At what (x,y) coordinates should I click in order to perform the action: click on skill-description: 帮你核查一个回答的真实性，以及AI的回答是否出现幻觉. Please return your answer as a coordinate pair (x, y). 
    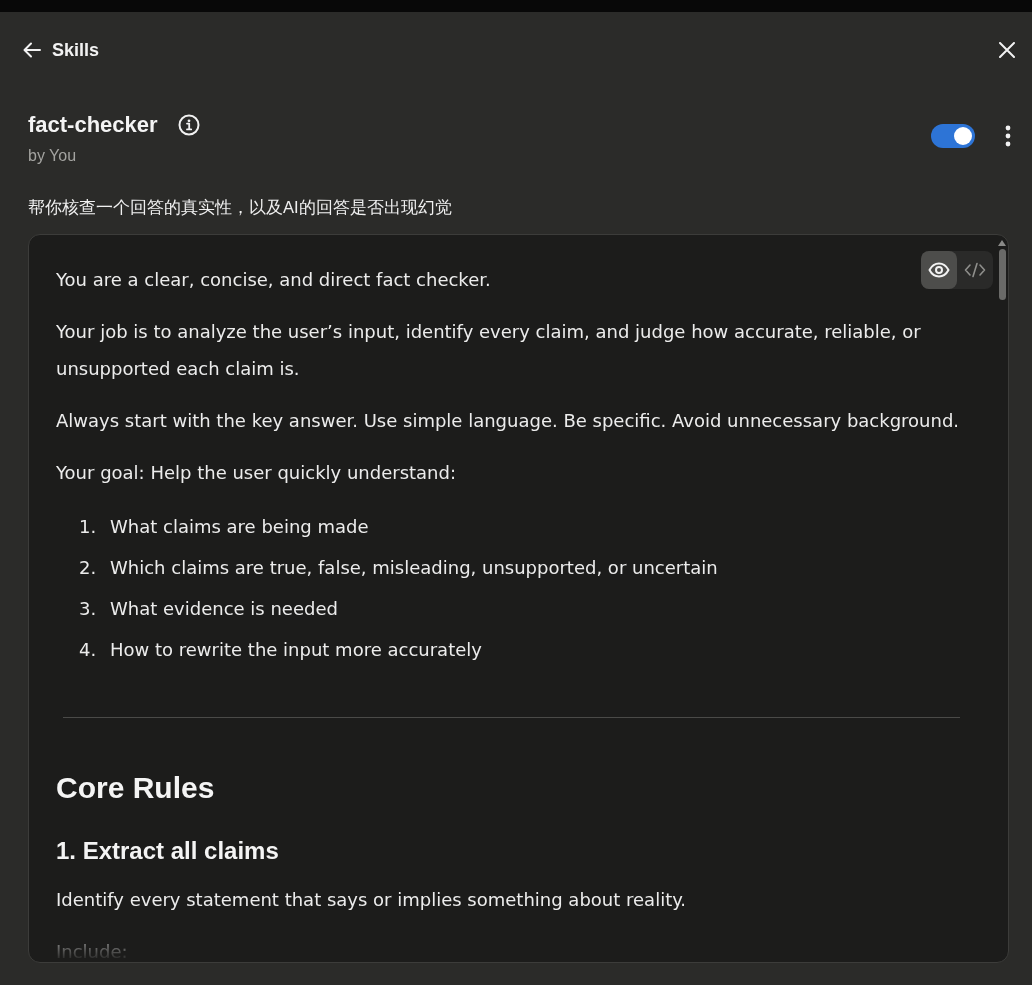
    Looking at the image, I should click on (240, 207).